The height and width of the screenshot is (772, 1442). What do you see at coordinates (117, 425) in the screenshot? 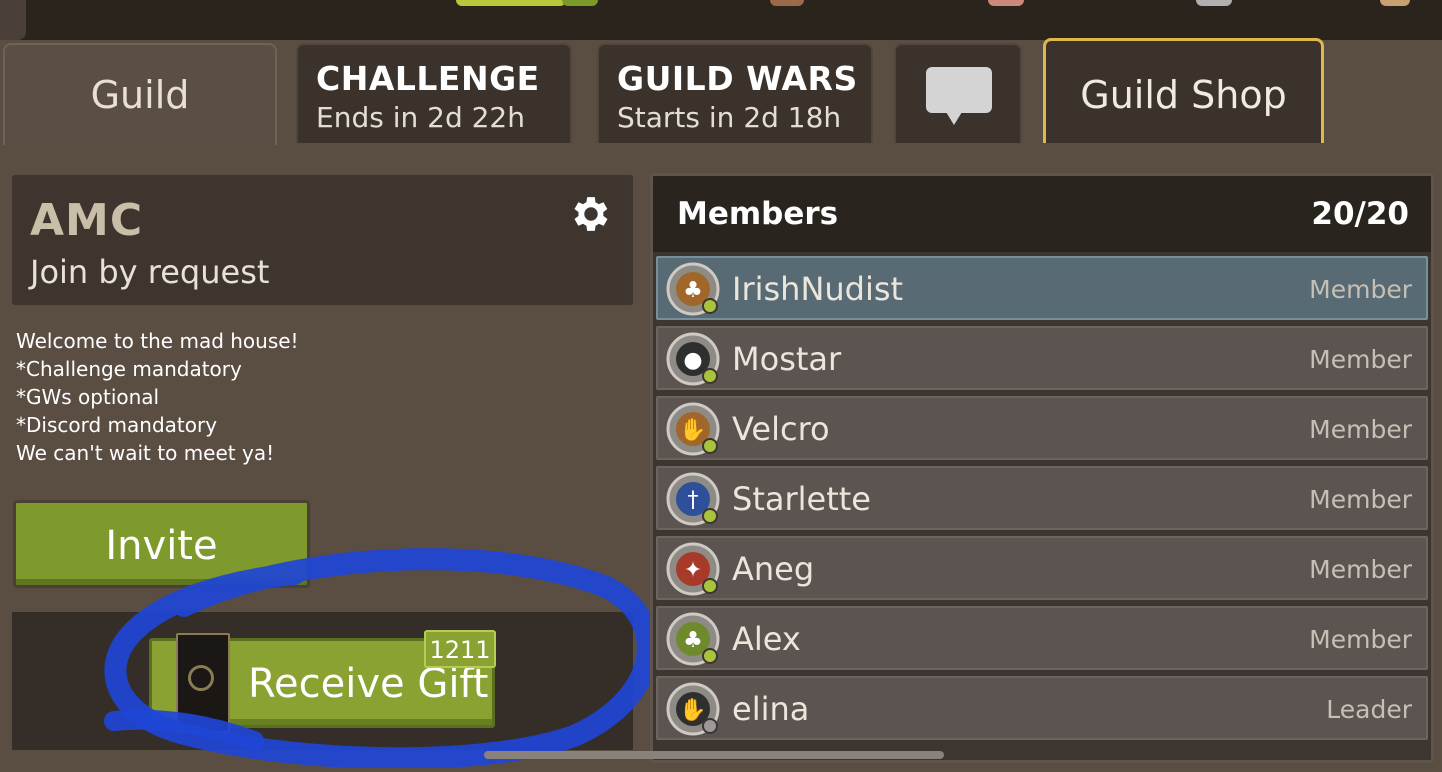
I see `guild-description-line: *Discord mandatory` at bounding box center [117, 425].